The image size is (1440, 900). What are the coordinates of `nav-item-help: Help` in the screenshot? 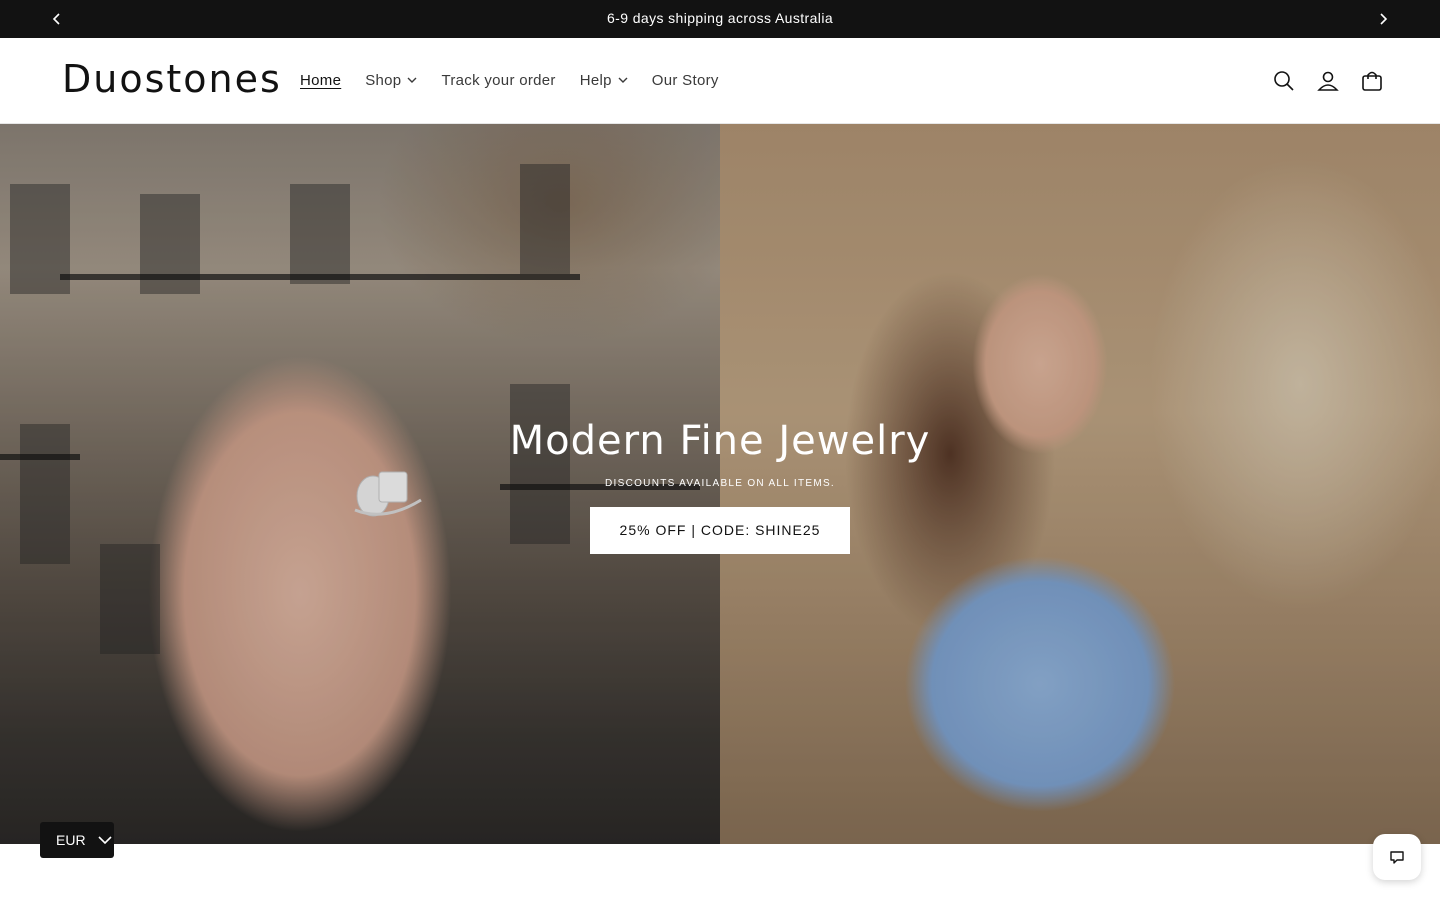 It's located at (604, 80).